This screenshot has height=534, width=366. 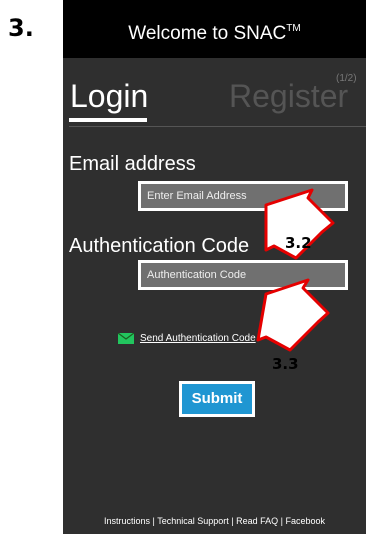 I want to click on callout-3-2-label: 3.2, so click(x=298, y=243).